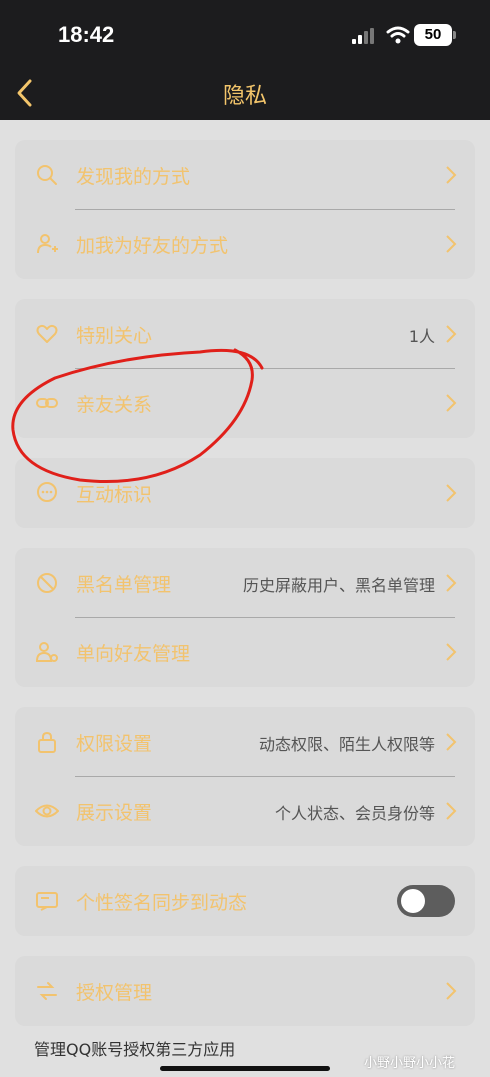 The height and width of the screenshot is (1077, 490). I want to click on section-discovery: 发现我的方式 加我为好友的方式, so click(245, 209).